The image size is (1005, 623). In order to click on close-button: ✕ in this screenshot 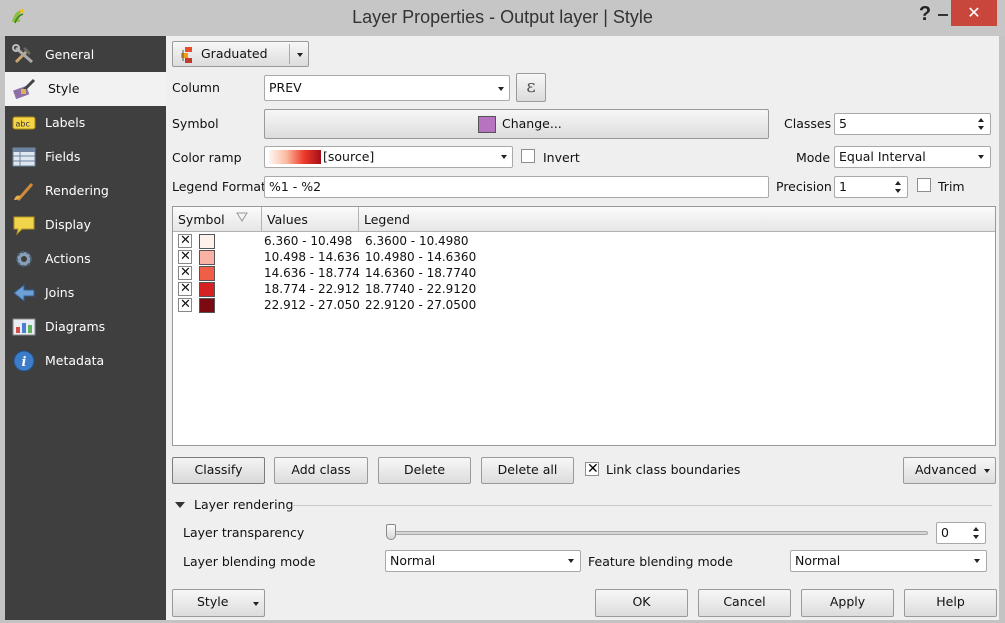, I will do `click(974, 13)`.